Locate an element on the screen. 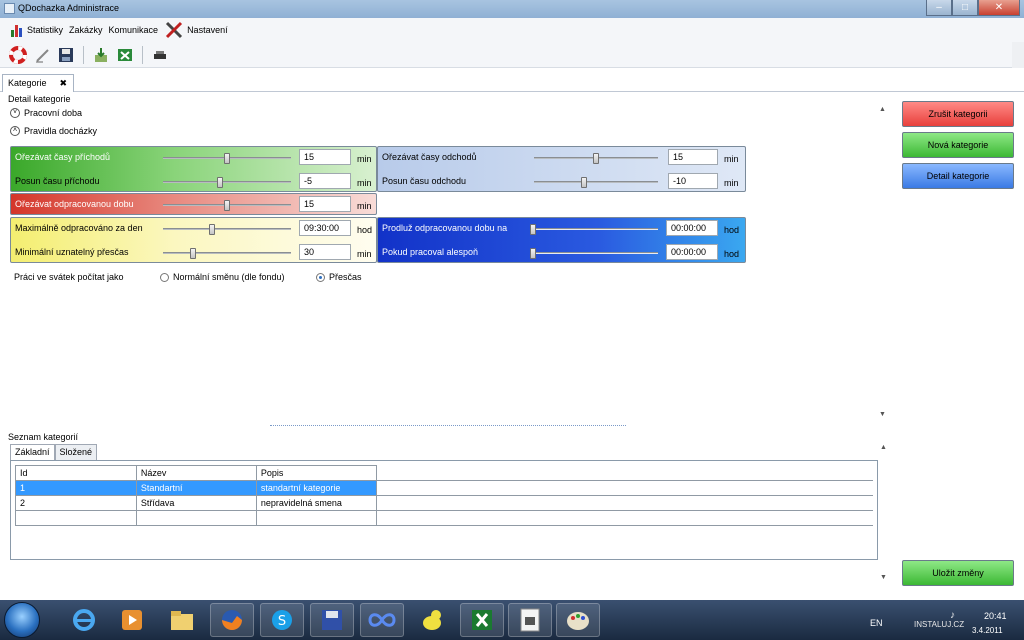 The width and height of the screenshot is (1024, 640). menu-zakazky: Zakázky is located at coordinates (86, 30).